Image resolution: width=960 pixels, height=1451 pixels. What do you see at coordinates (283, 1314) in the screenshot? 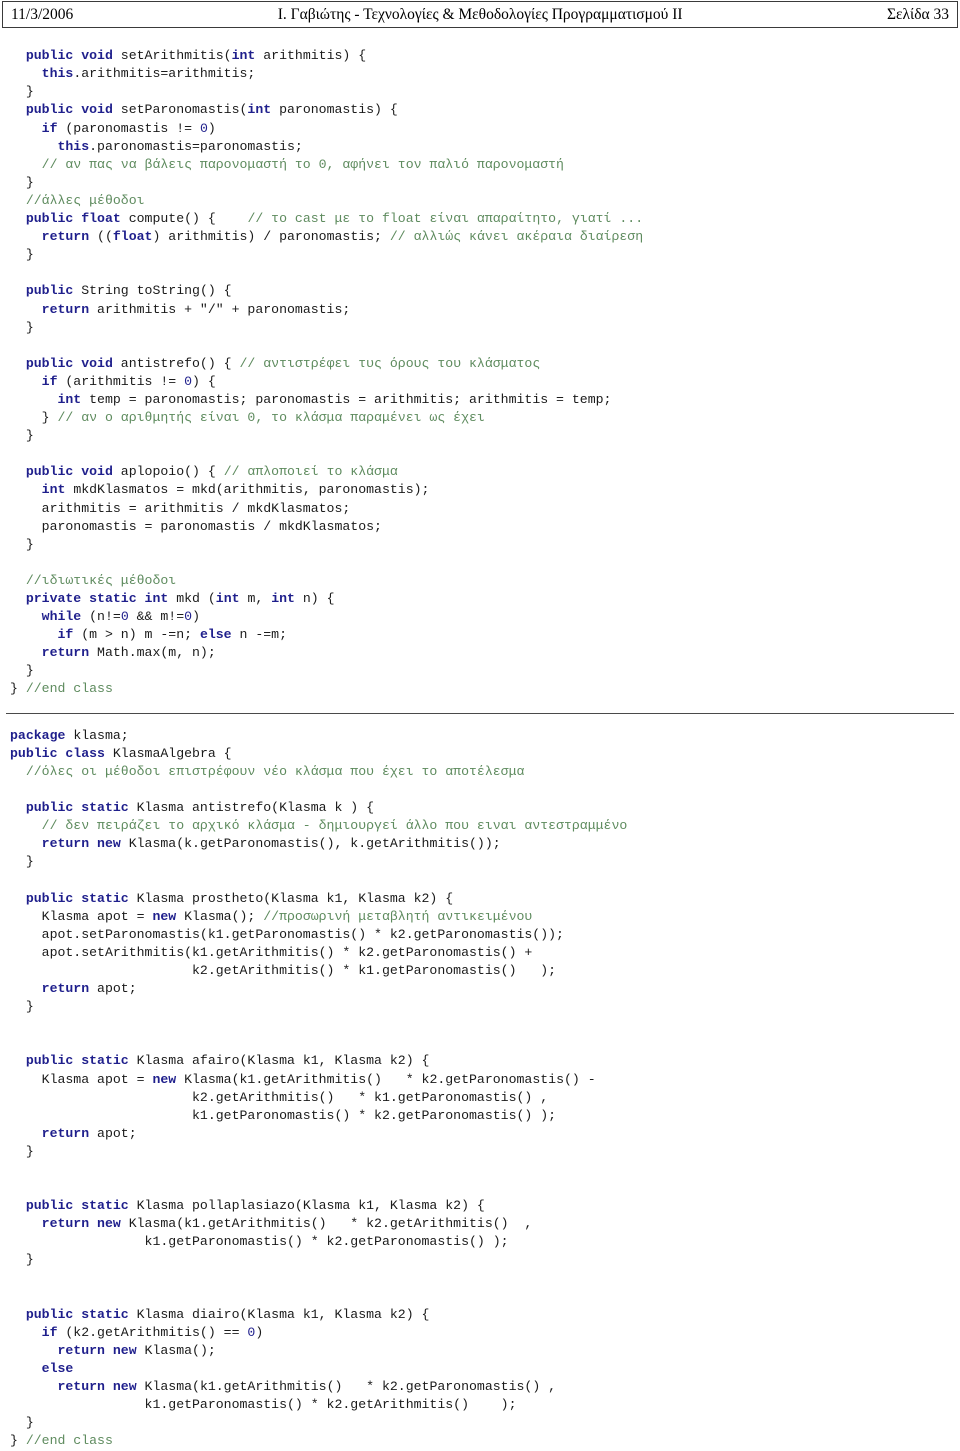
I see `code-token-pl: Klasma diairo(Klasma k1, Klasma k2) {` at bounding box center [283, 1314].